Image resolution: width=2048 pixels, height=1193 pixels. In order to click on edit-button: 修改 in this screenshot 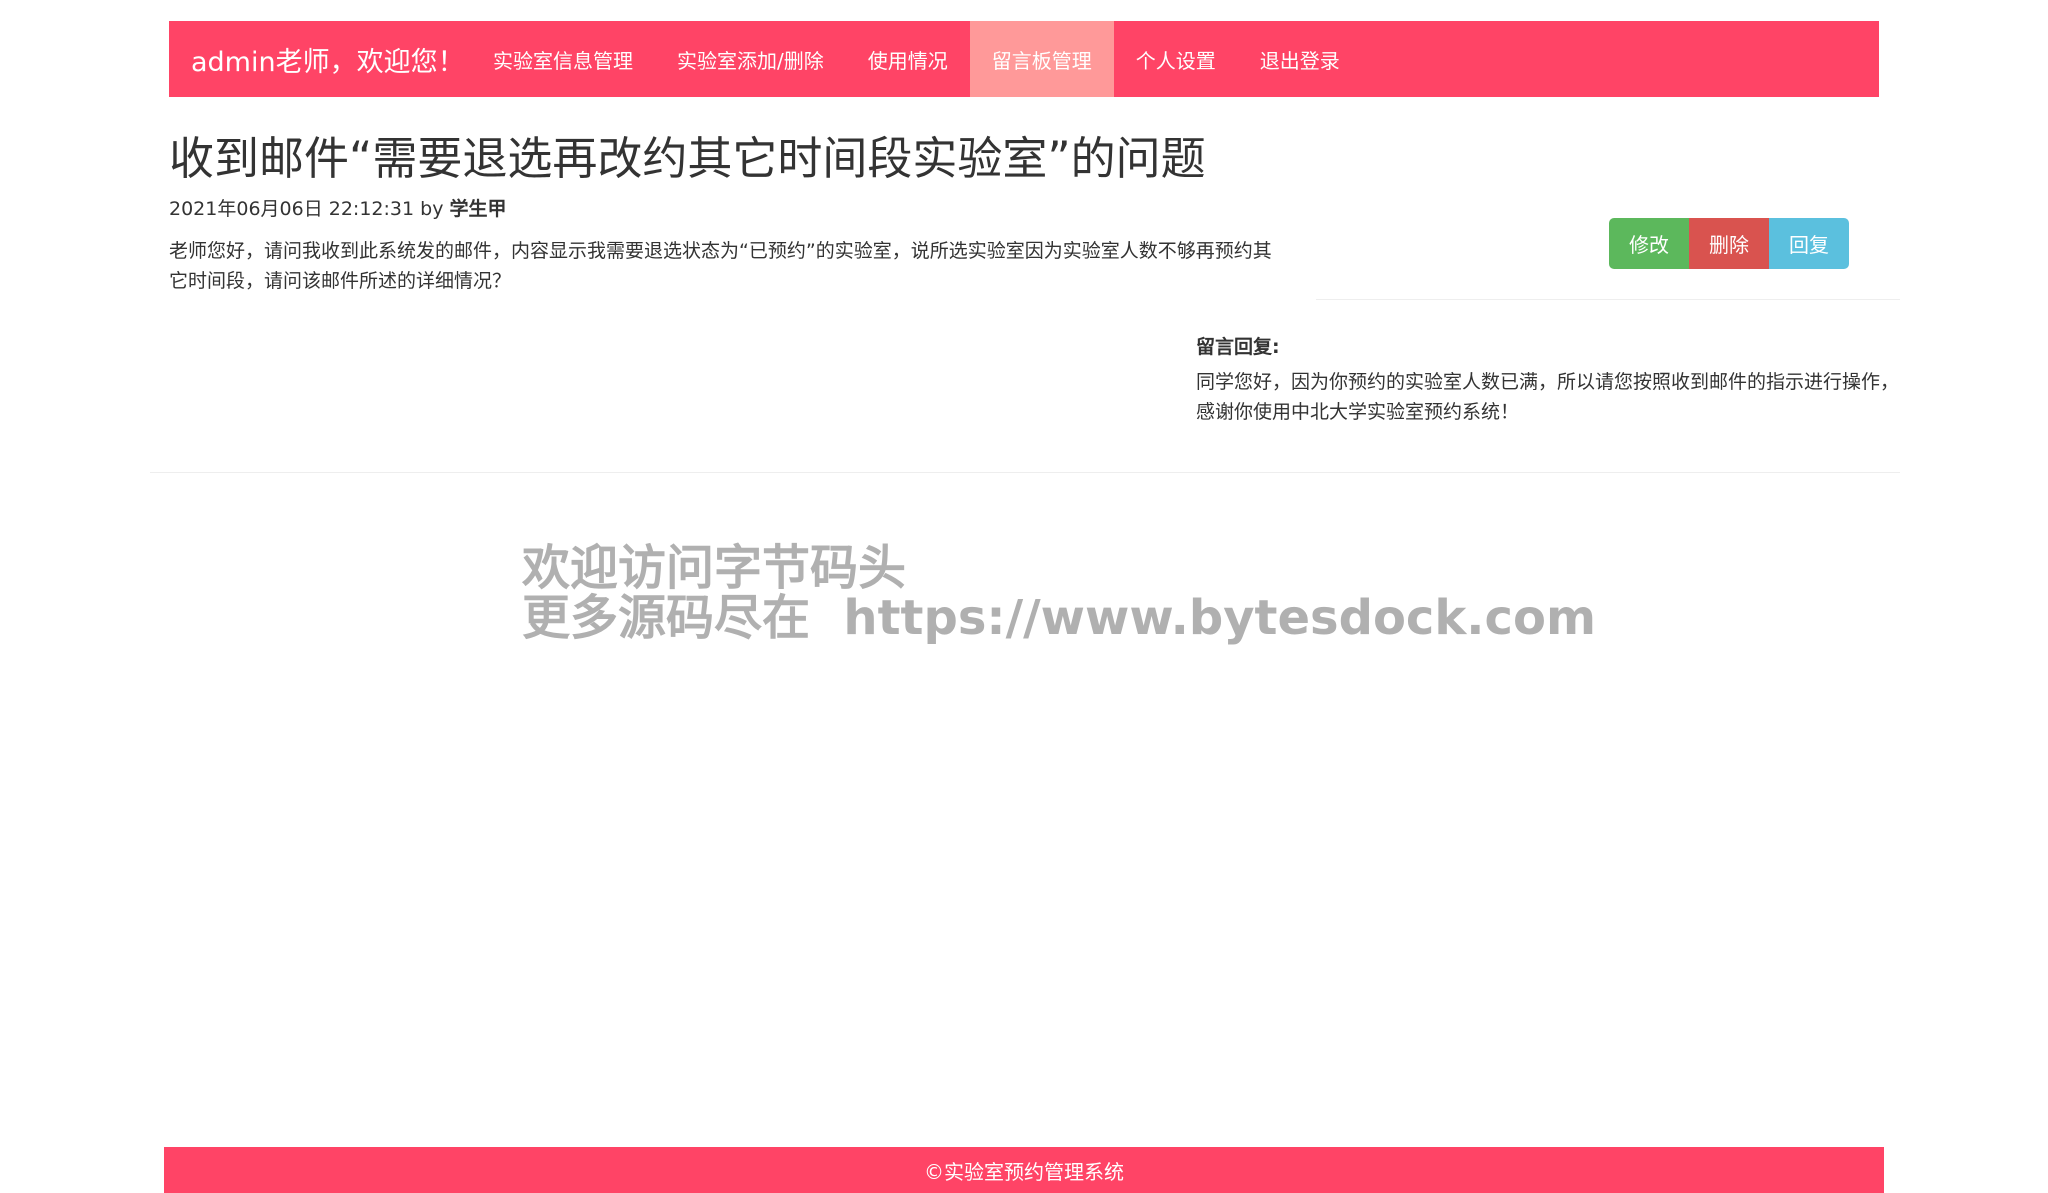, I will do `click(1649, 243)`.